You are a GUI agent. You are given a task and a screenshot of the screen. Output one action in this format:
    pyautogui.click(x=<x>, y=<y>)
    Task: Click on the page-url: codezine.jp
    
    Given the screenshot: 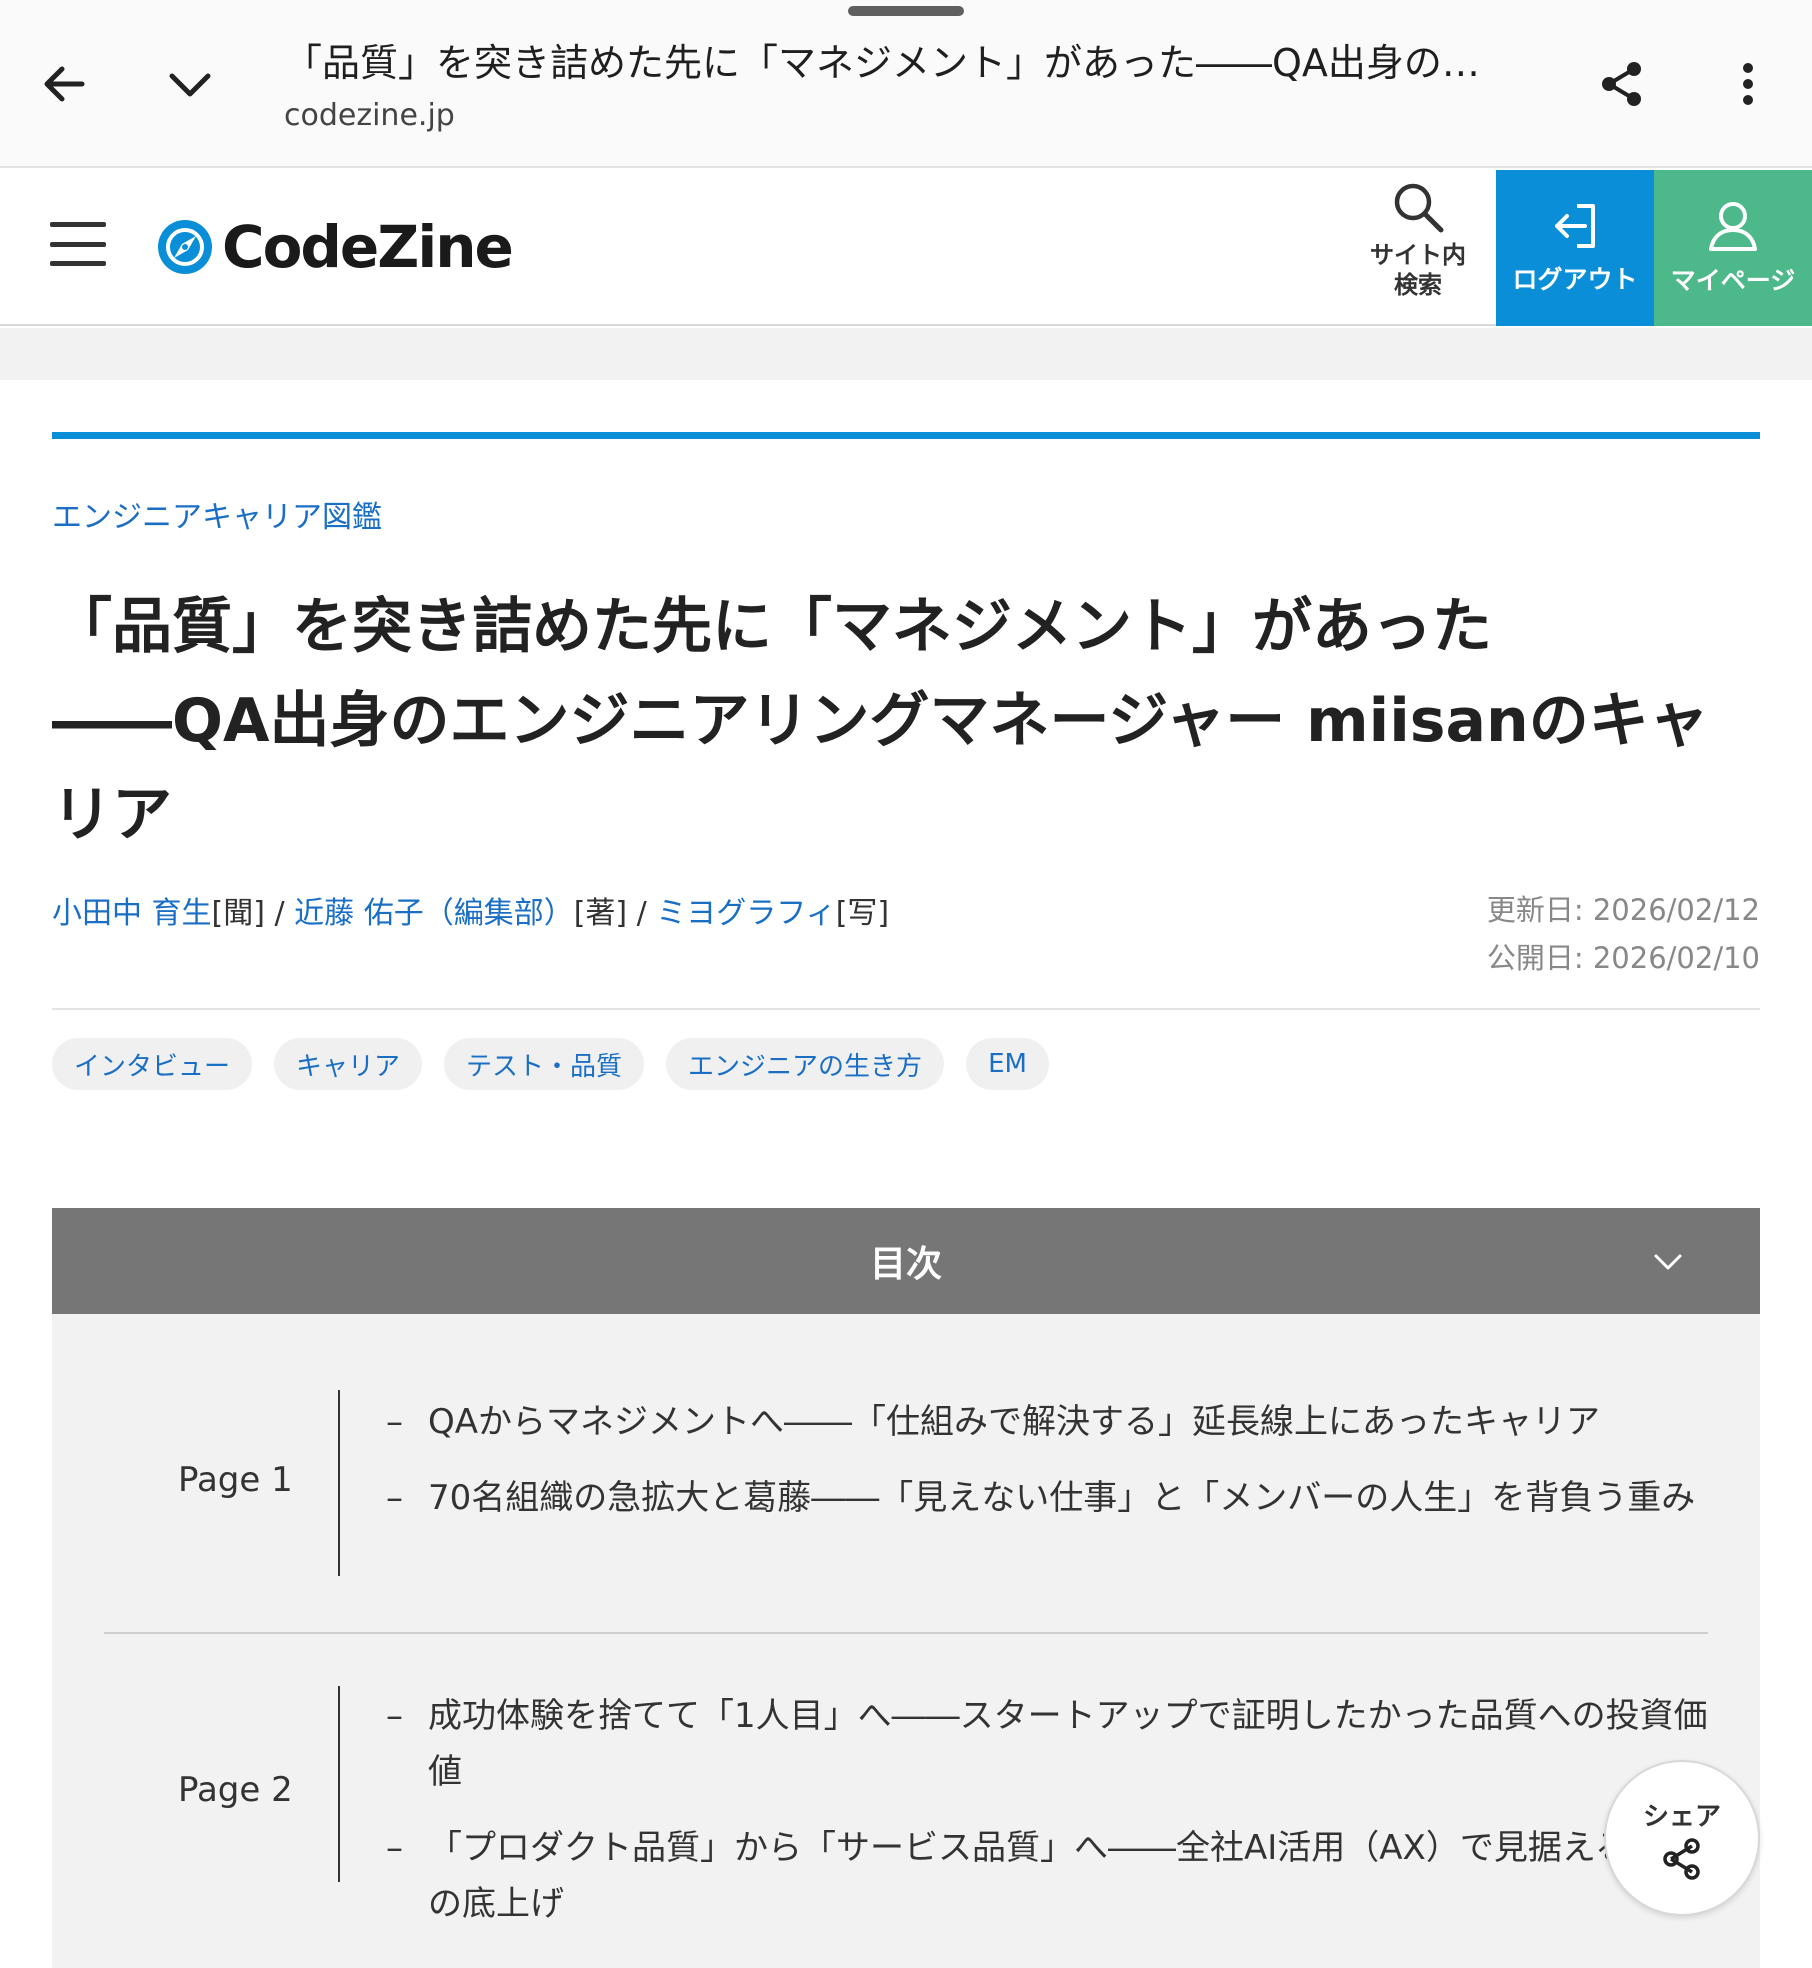 What is the action you would take?
    pyautogui.click(x=369, y=116)
    